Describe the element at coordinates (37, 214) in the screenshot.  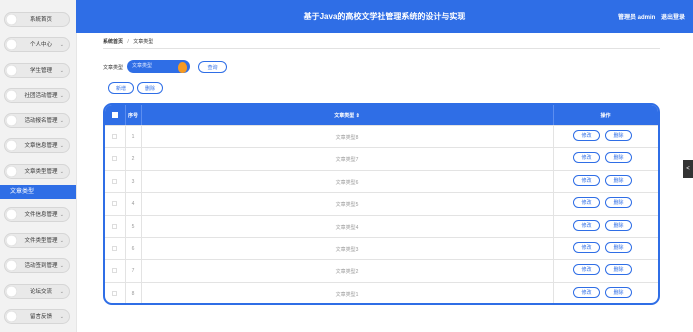
I see `sidebar-item: 文件信息管理 ⌄` at that location.